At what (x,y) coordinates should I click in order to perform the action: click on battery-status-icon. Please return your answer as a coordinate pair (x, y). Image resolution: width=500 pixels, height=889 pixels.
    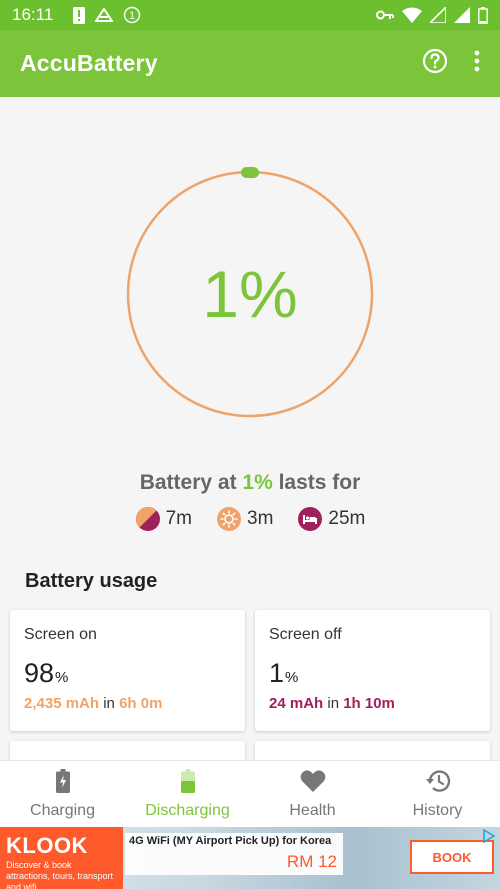
    Looking at the image, I should click on (483, 15).